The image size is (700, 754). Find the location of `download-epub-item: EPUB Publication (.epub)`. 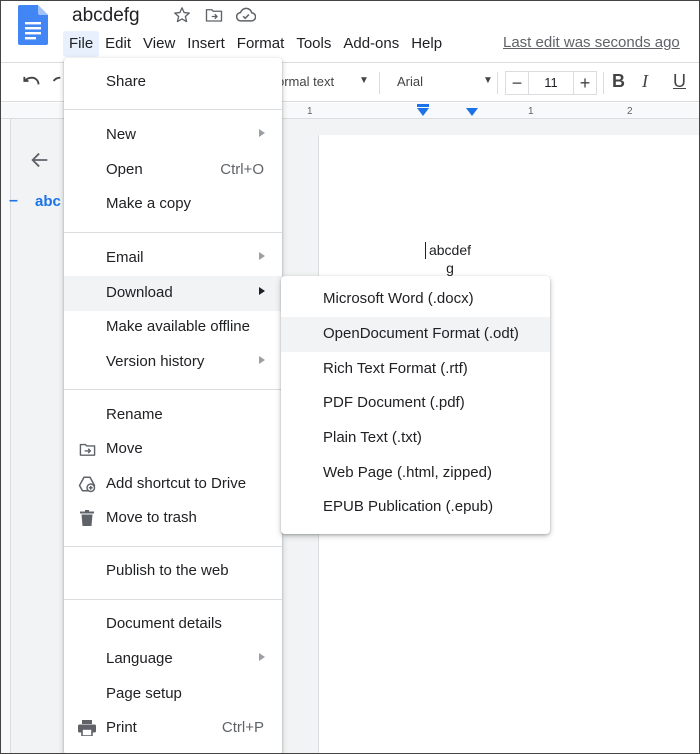

download-epub-item: EPUB Publication (.epub) is located at coordinates (415, 507).